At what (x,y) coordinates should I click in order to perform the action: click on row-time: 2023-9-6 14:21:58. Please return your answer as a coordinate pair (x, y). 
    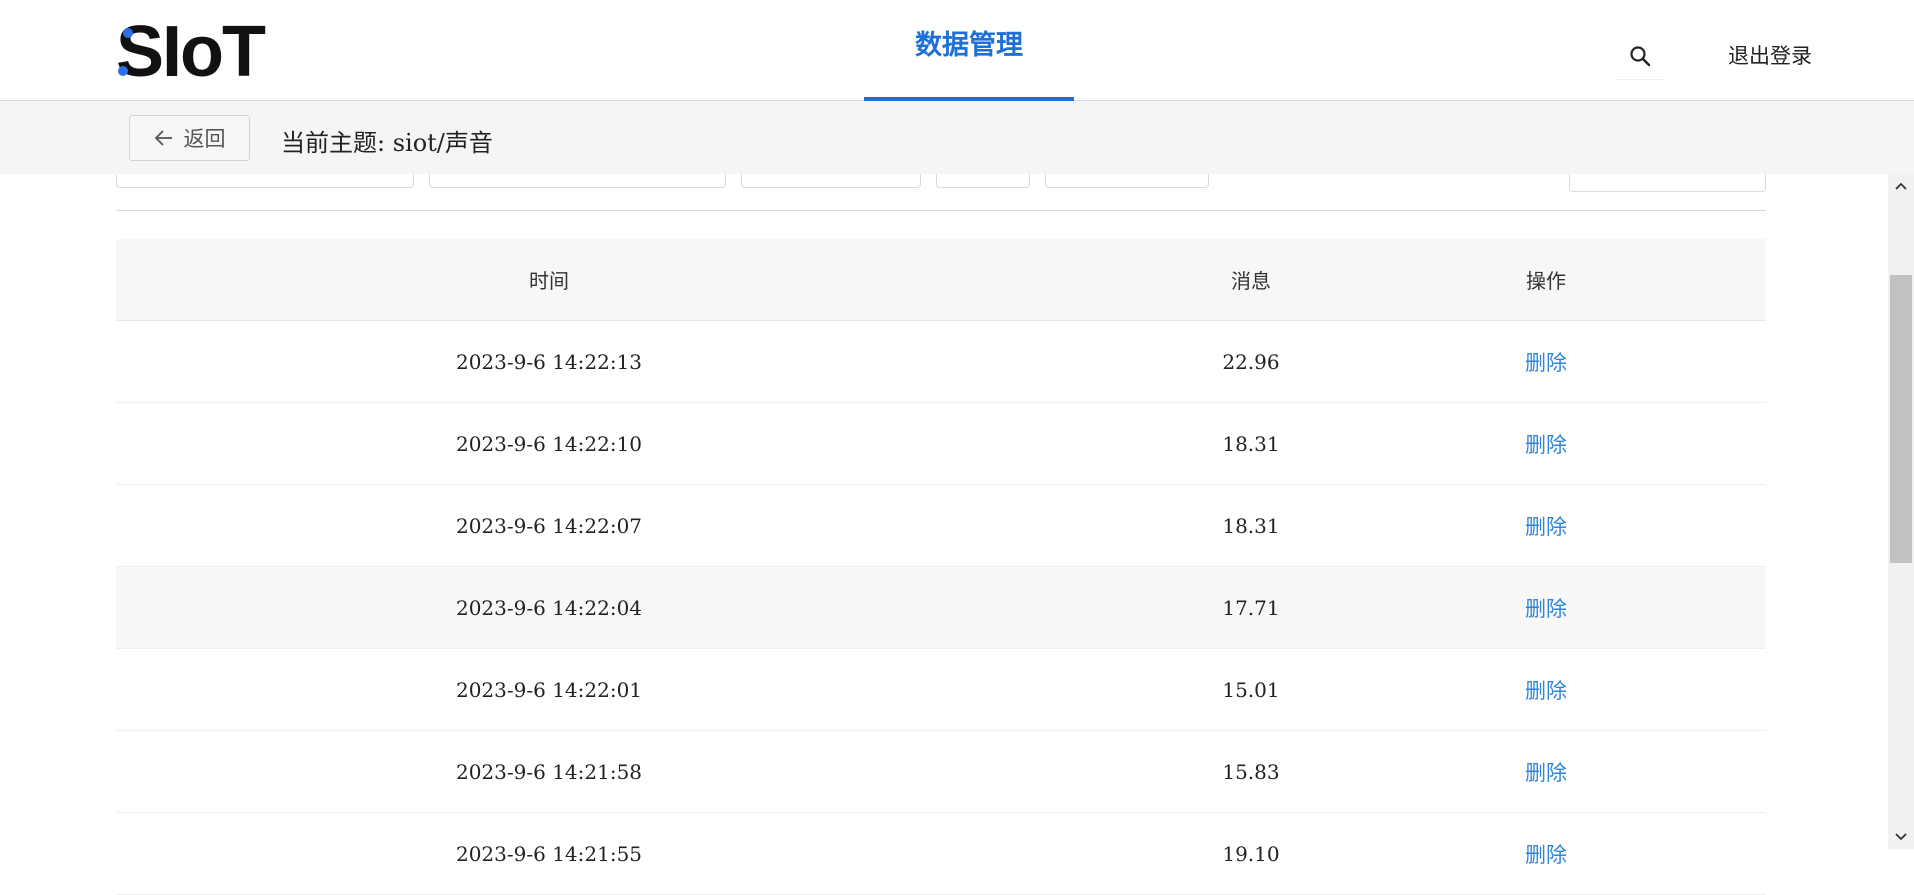
    Looking at the image, I should click on (549, 771).